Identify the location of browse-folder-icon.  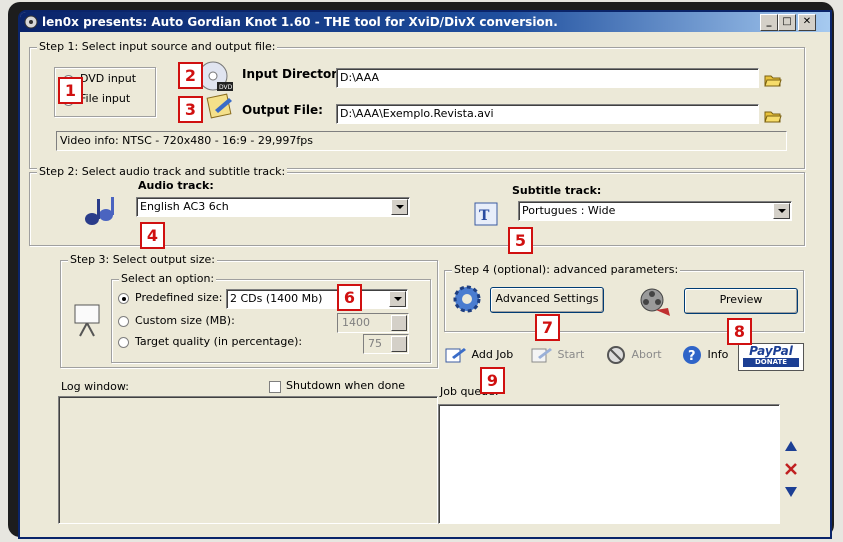
(773, 80).